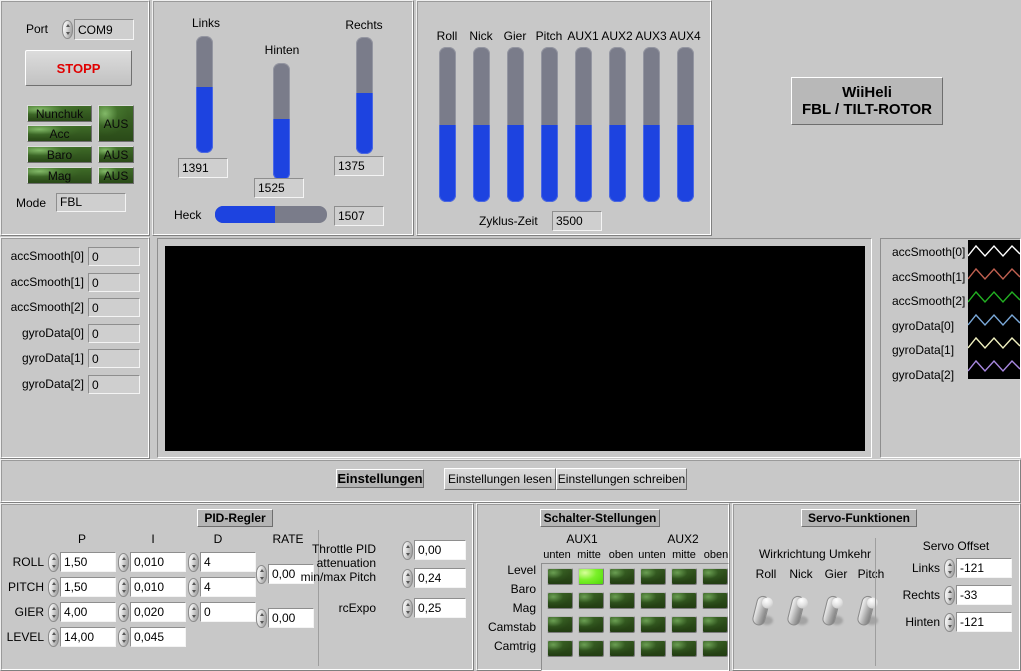 Image resolution: width=1021 pixels, height=671 pixels. What do you see at coordinates (932, 252) in the screenshot?
I see `legend-label-0: accSmooth[0]` at bounding box center [932, 252].